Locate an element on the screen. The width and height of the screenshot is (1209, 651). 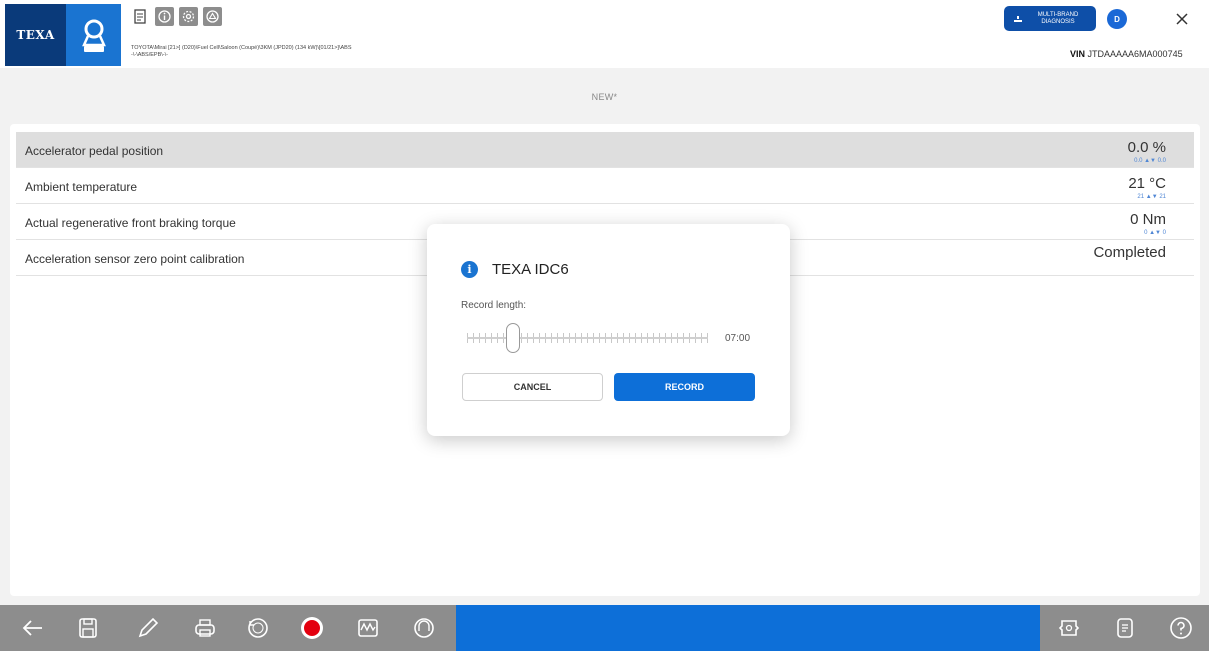
vin-display: VIN JTDAAAAA6MA000745 is located at coordinates (1126, 54).